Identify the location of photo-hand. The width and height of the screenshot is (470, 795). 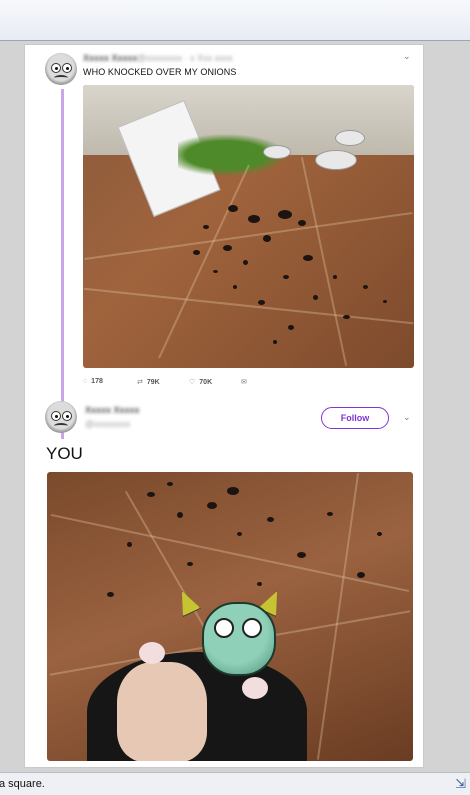
(162, 711).